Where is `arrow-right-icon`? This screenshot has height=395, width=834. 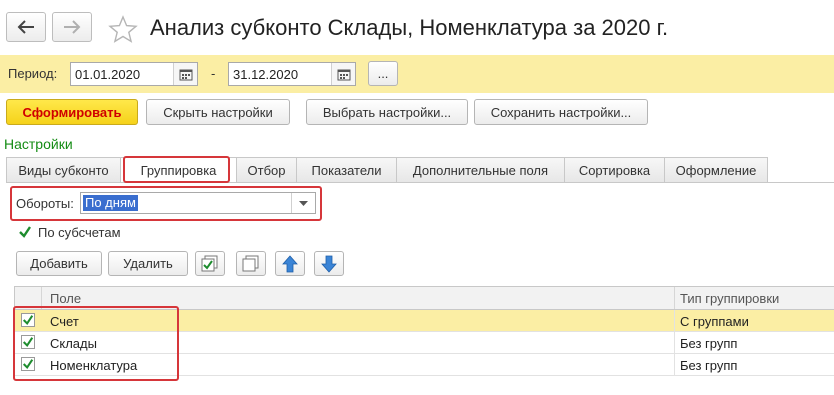
arrow-right-icon is located at coordinates (72, 27).